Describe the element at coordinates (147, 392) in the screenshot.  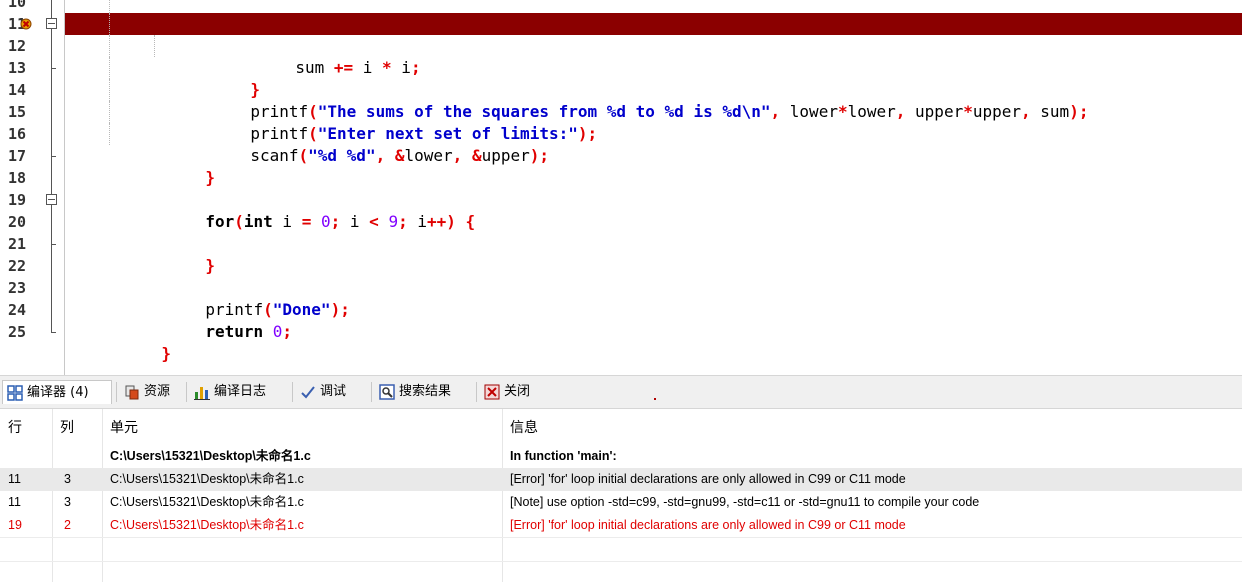
I see `tab-resources: 资源` at that location.